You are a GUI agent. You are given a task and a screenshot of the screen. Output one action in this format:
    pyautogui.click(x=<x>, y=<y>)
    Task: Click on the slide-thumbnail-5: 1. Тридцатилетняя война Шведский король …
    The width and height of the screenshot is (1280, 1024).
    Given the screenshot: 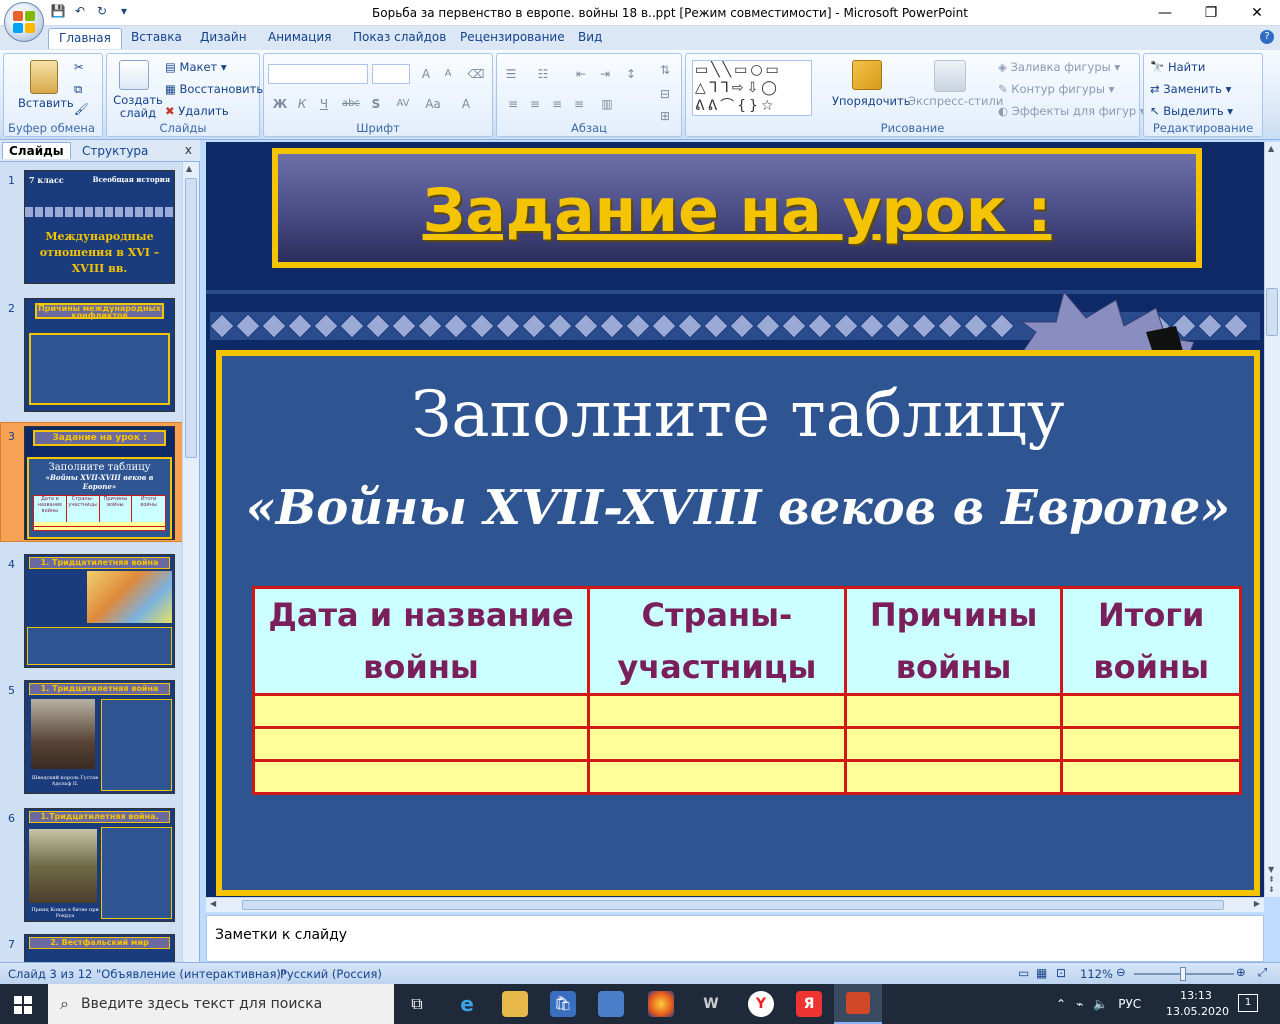 What is the action you would take?
    pyautogui.click(x=99, y=737)
    